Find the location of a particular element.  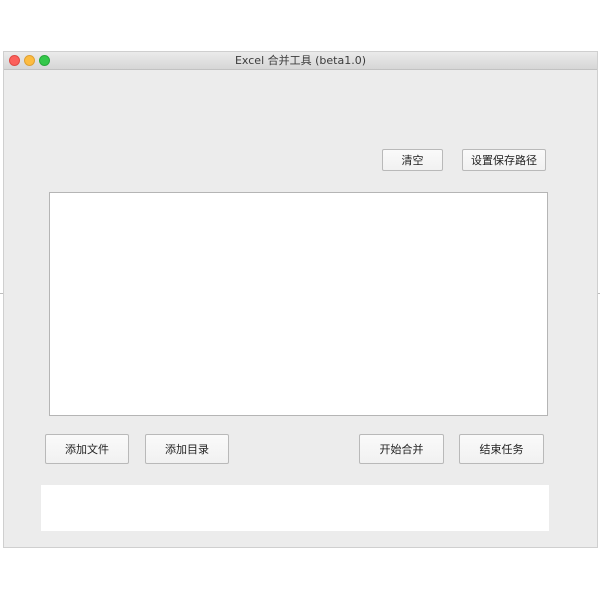

window-title: Excel 合并工具 (beta1.0) is located at coordinates (300, 60).